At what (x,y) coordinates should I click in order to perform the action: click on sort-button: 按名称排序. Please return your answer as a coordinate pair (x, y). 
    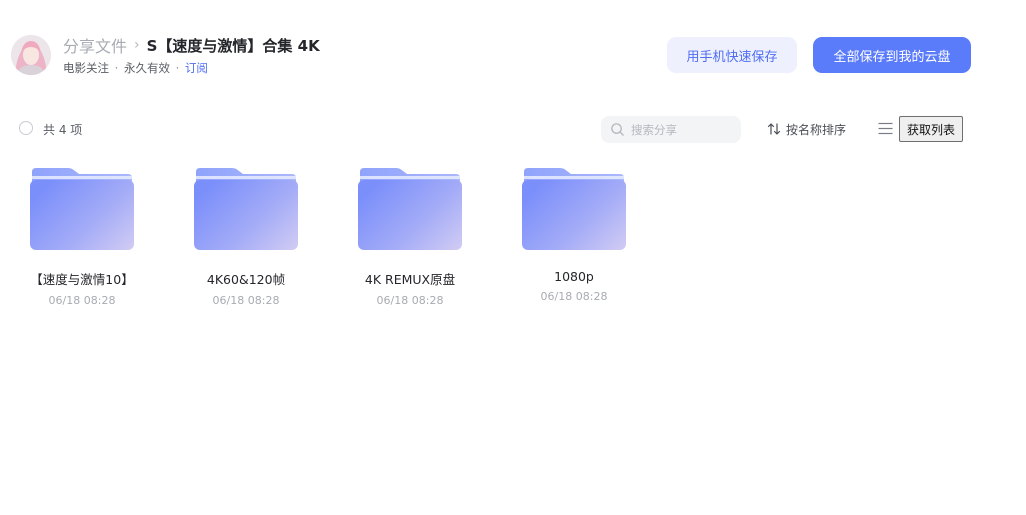
    Looking at the image, I should click on (806, 129).